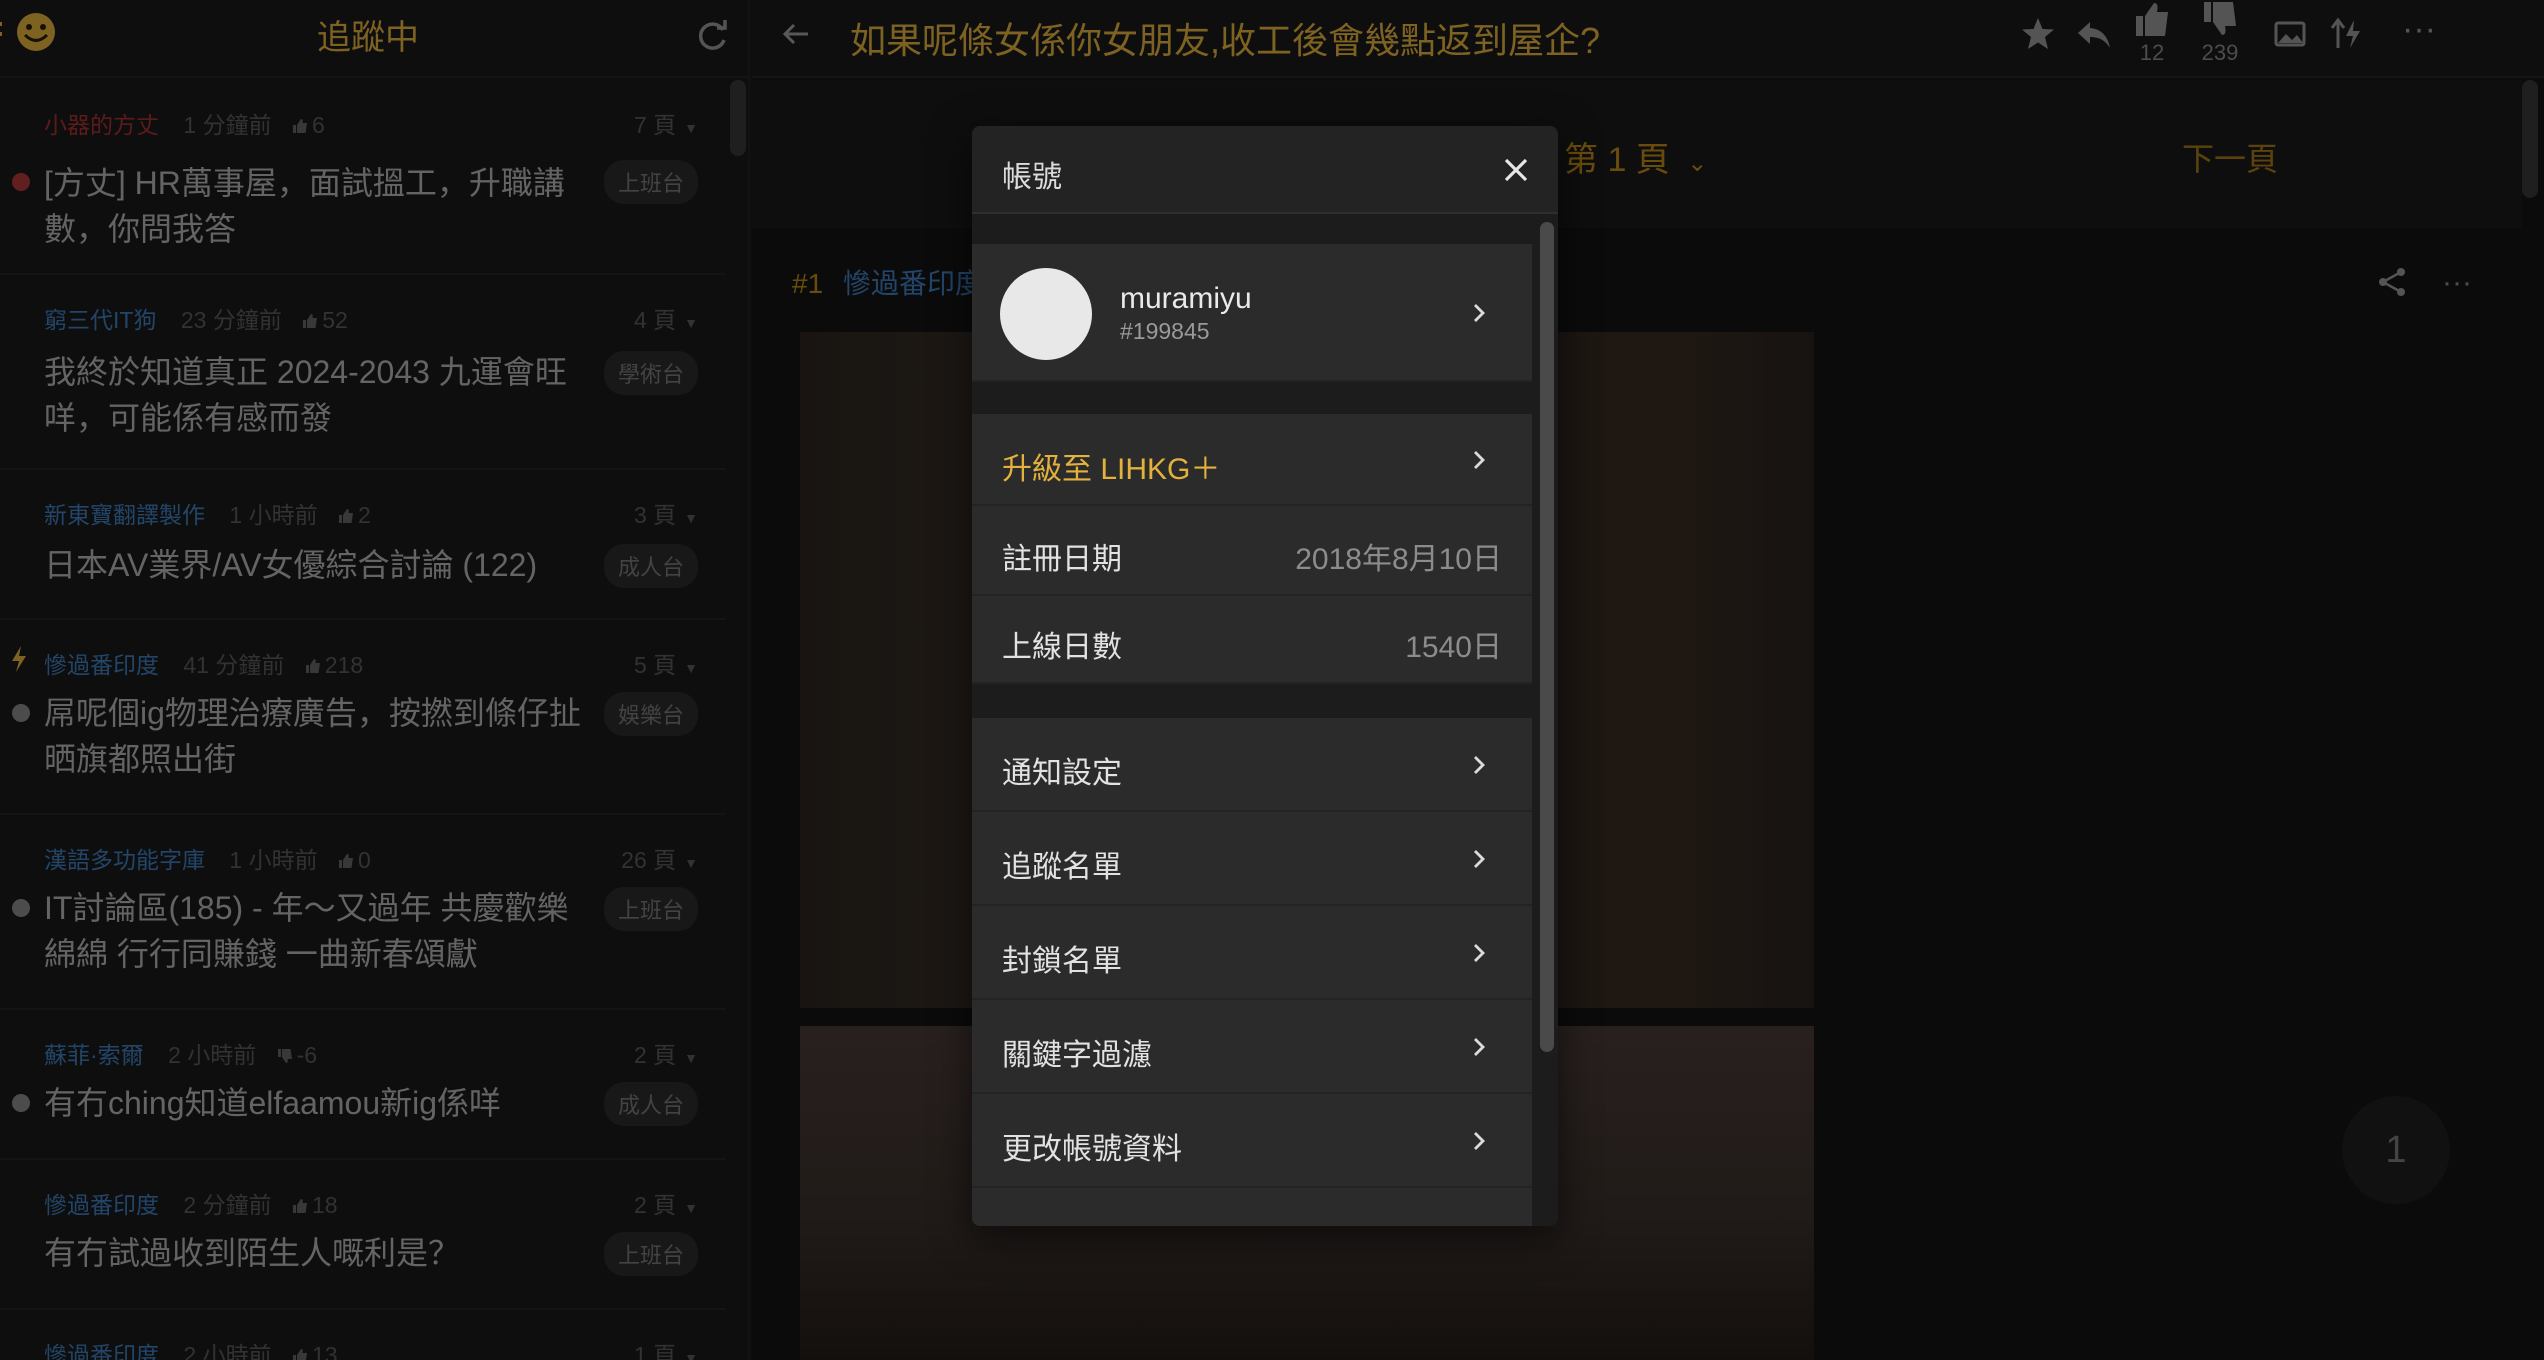 This screenshot has width=2544, height=1360. Describe the element at coordinates (1252, 551) in the screenshot. I see `register-date-row: 註冊日期 2018年8月10日` at that location.